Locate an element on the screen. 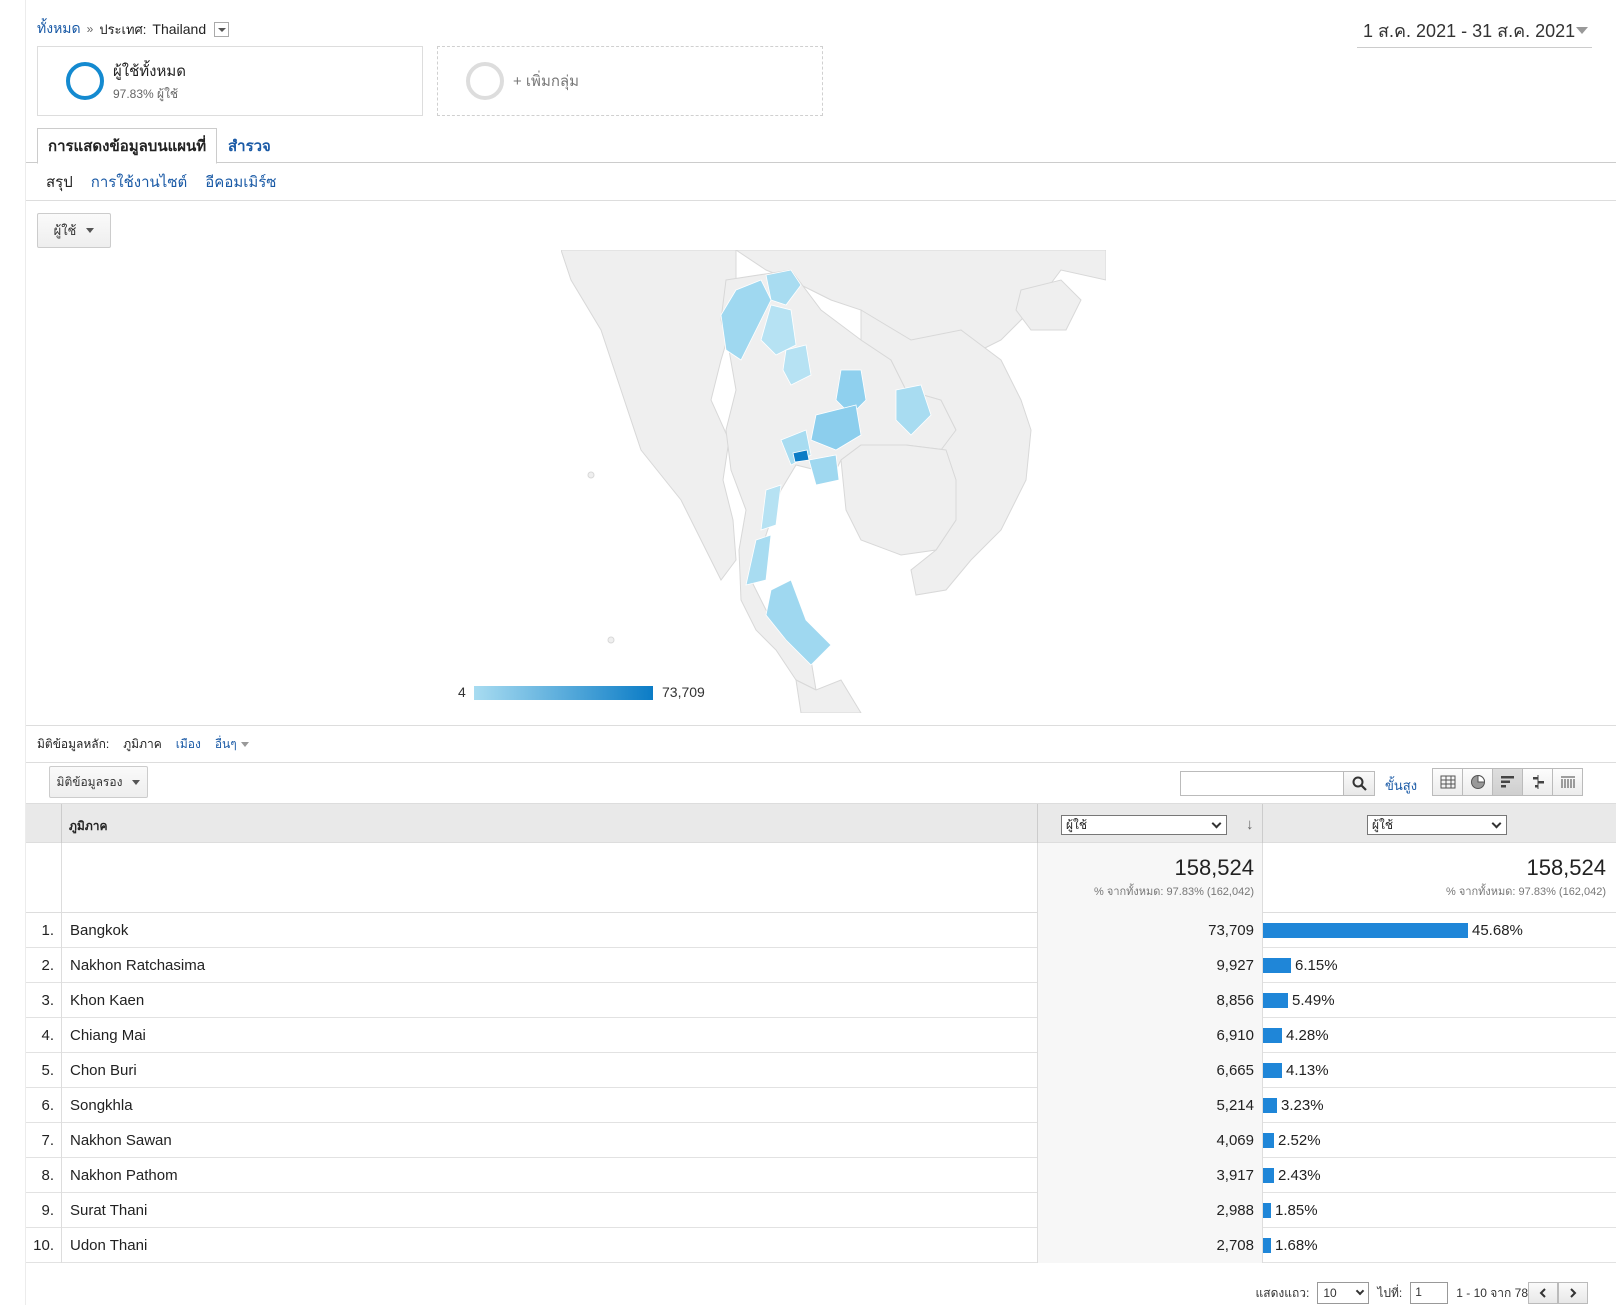 The height and width of the screenshot is (1305, 1616). row-percentage: 1.68% is located at coordinates (1296, 1245).